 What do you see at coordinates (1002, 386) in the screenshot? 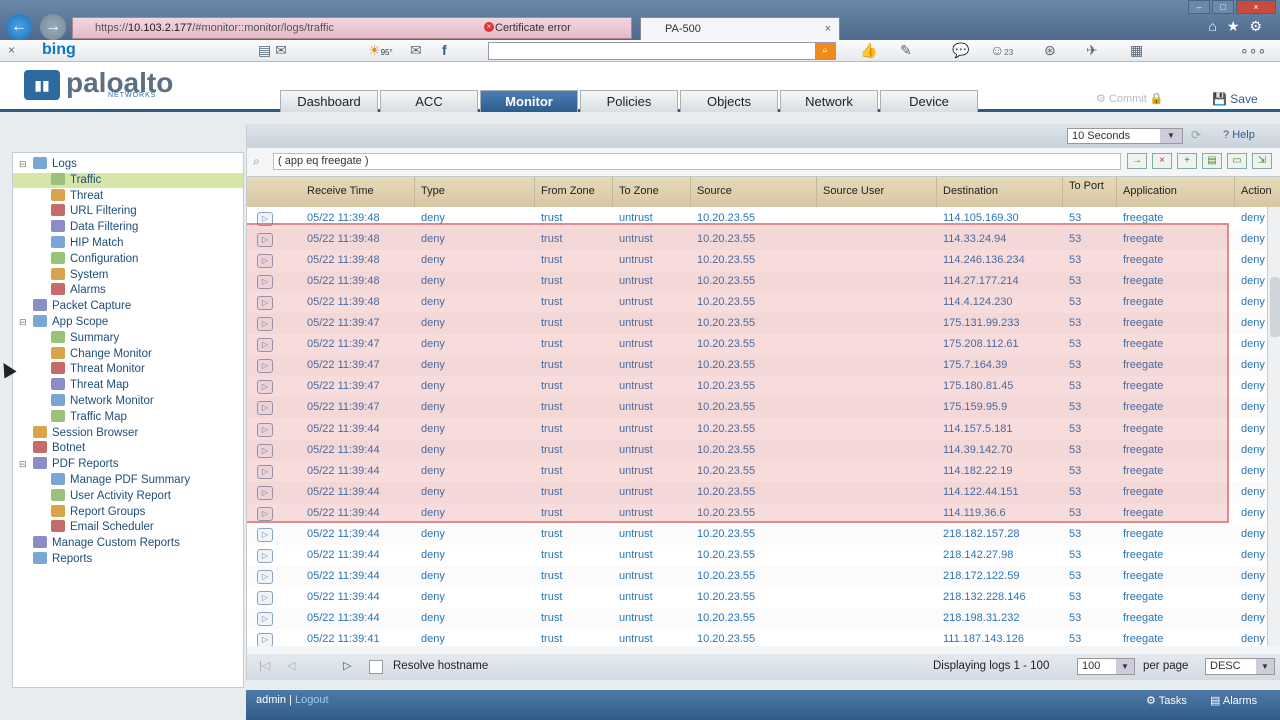
I see `cell-destination: 175.180.81.45` at bounding box center [1002, 386].